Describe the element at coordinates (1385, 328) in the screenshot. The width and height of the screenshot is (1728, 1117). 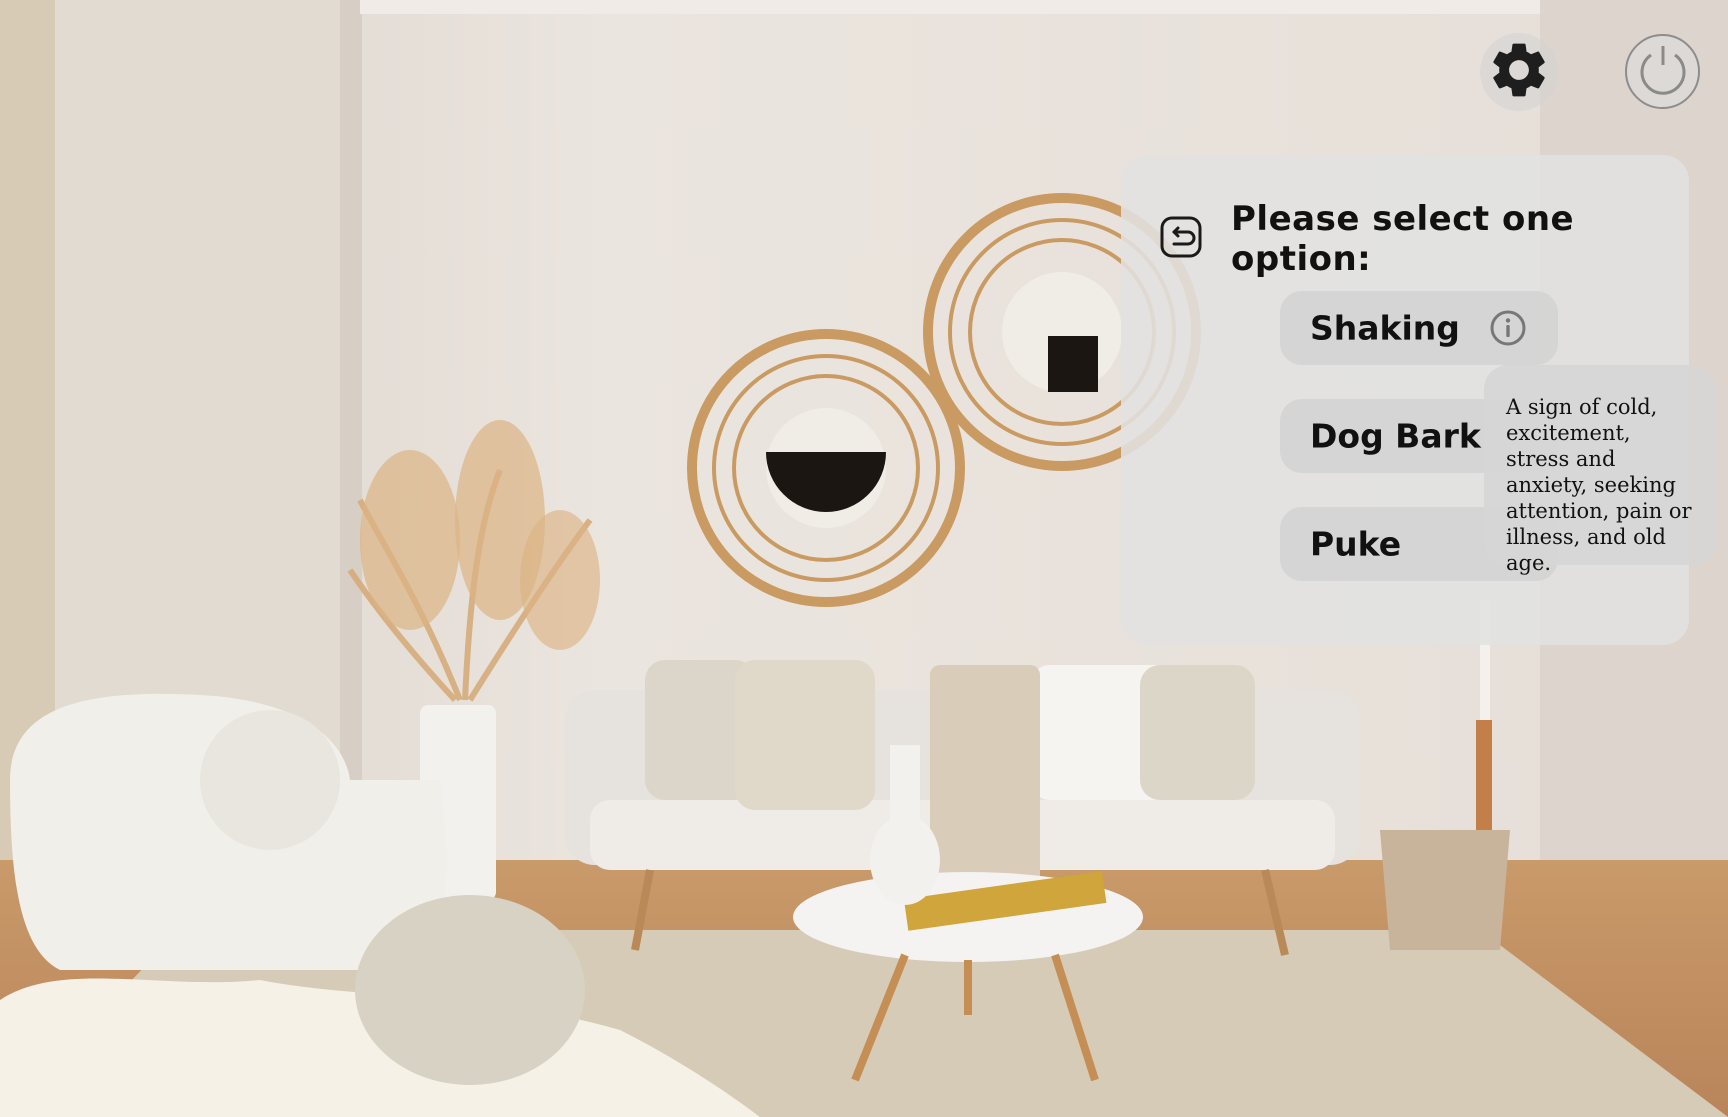
I see `option-label: Shaking` at that location.